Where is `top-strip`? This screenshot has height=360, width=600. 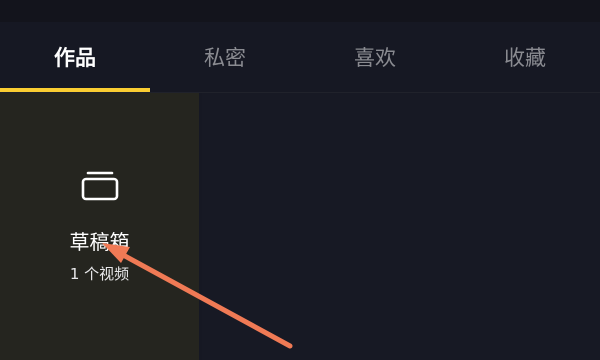
top-strip is located at coordinates (300, 11).